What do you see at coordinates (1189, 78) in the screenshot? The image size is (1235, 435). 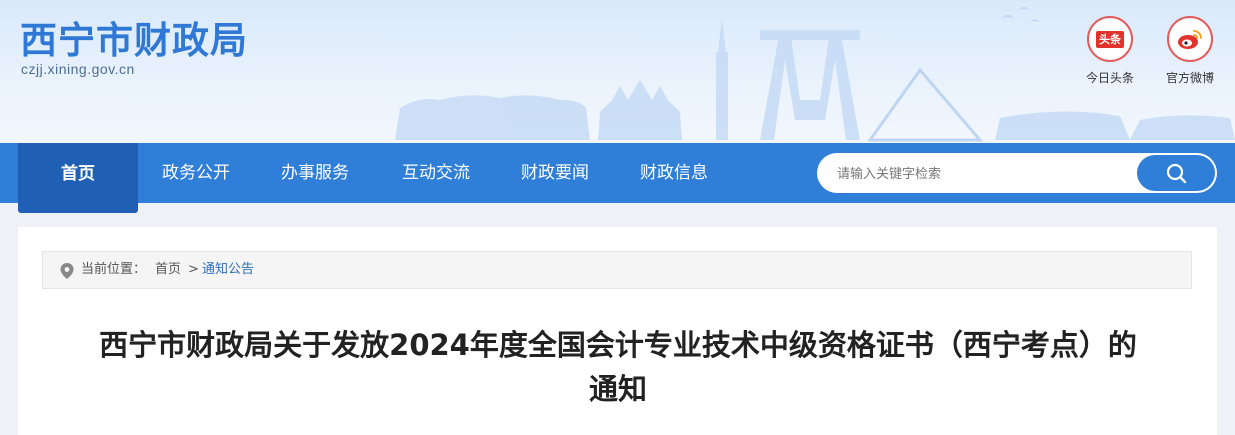 I see `weibo-label: 官方微博` at bounding box center [1189, 78].